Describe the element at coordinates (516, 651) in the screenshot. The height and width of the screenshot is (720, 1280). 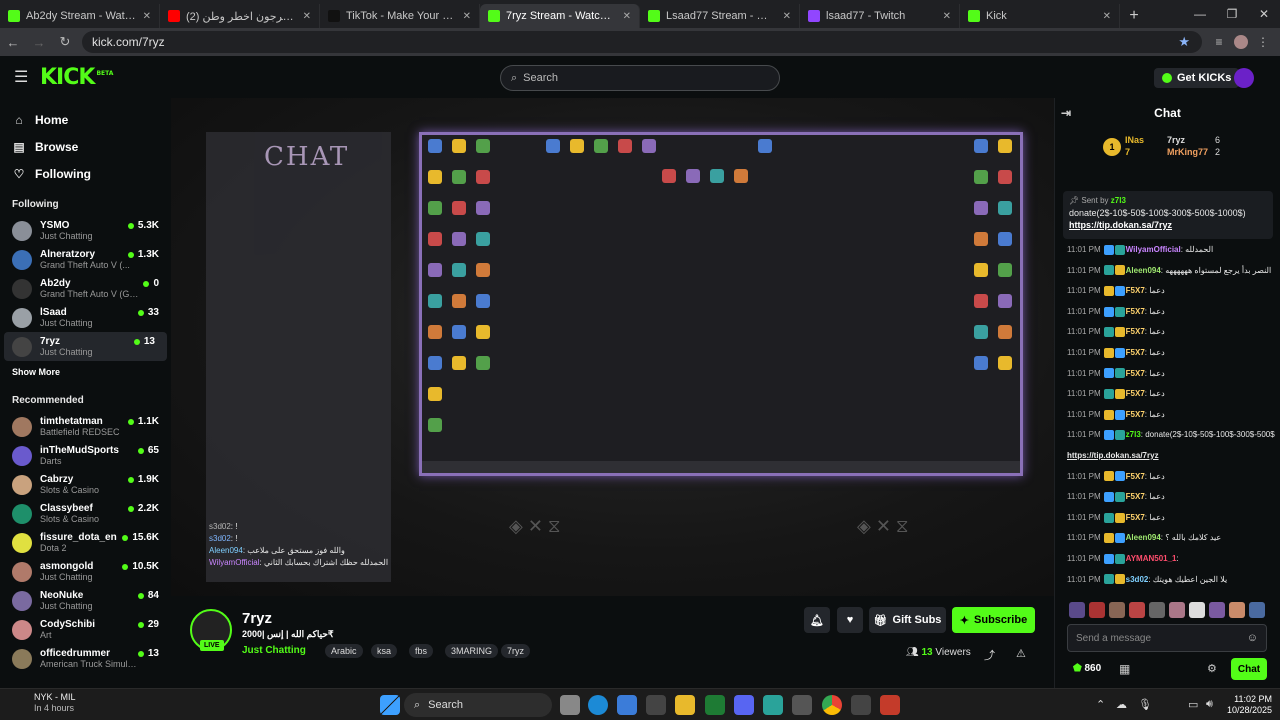
I see `stream-tag: 7ryz` at that location.